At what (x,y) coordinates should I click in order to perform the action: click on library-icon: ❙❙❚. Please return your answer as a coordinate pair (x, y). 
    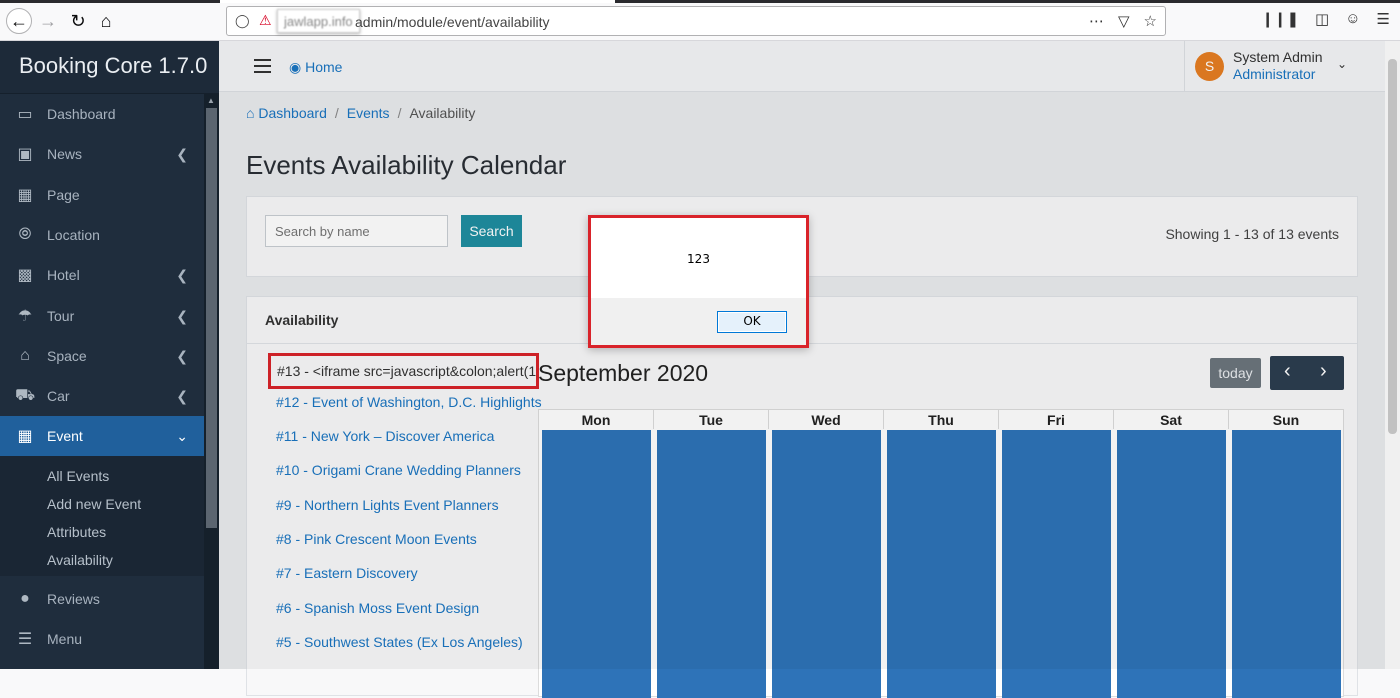
    Looking at the image, I should click on (1280, 19).